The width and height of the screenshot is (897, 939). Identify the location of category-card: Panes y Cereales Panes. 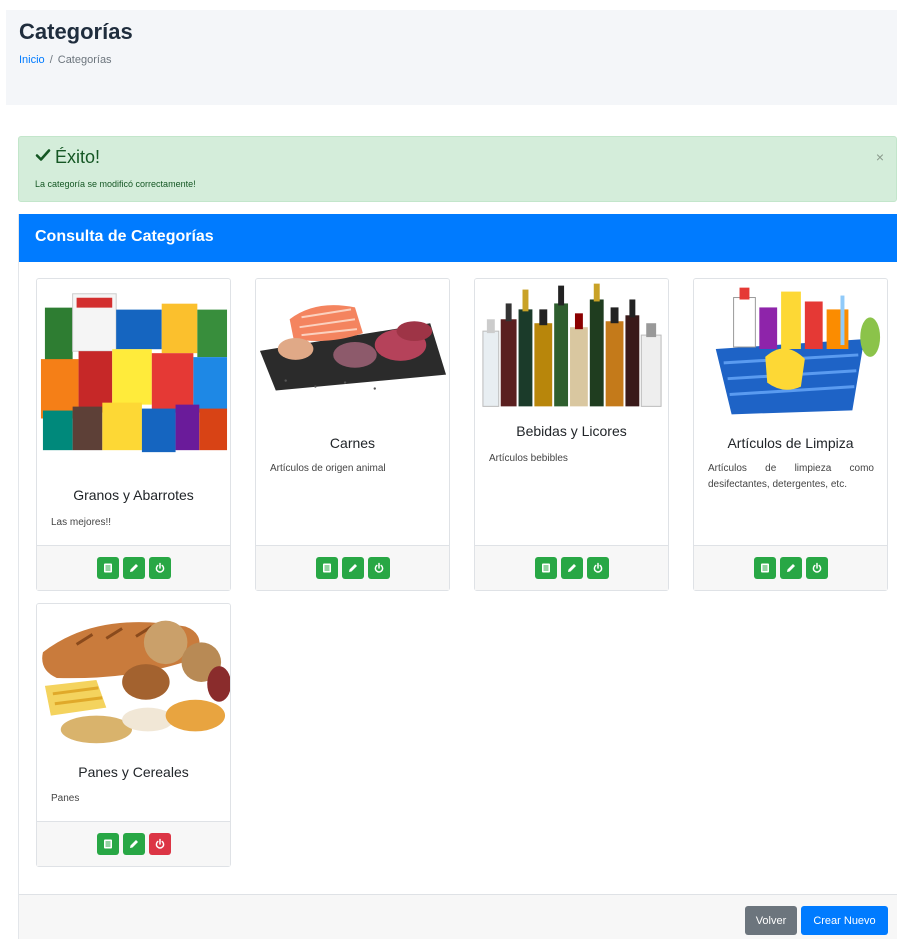
(133, 735).